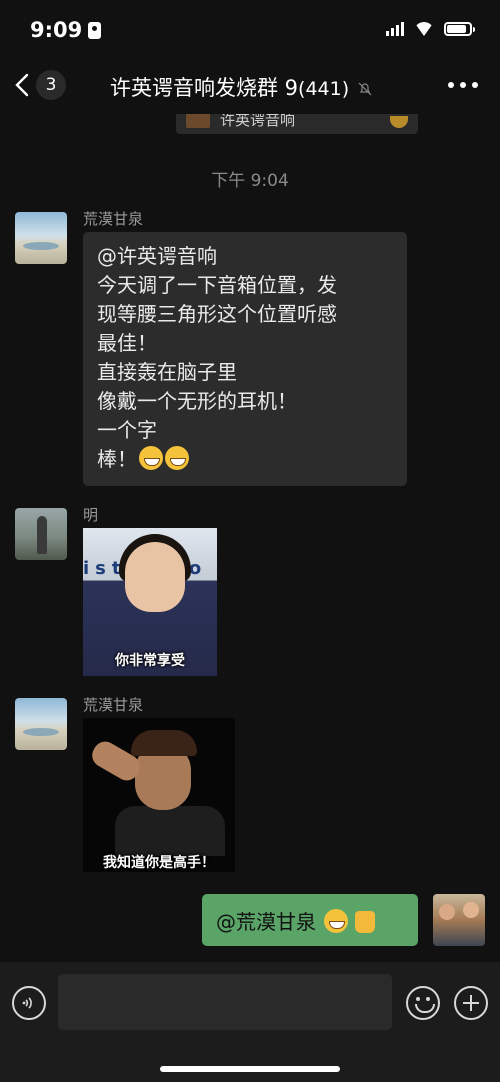  What do you see at coordinates (336, 921) in the screenshot?
I see `shush-emoji-icon` at bounding box center [336, 921].